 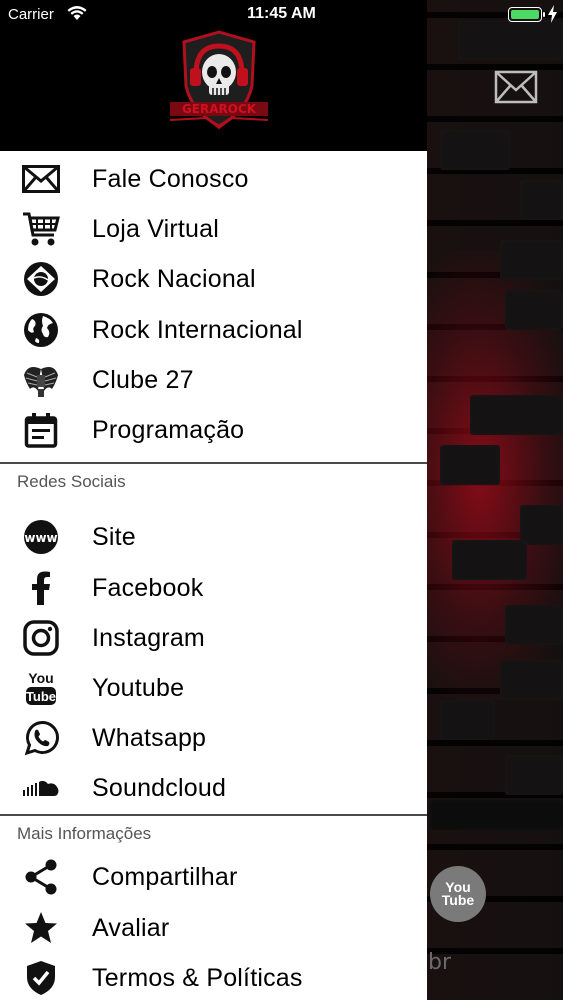 What do you see at coordinates (197, 329) in the screenshot?
I see `menu-item-label: Rock Internacional` at bounding box center [197, 329].